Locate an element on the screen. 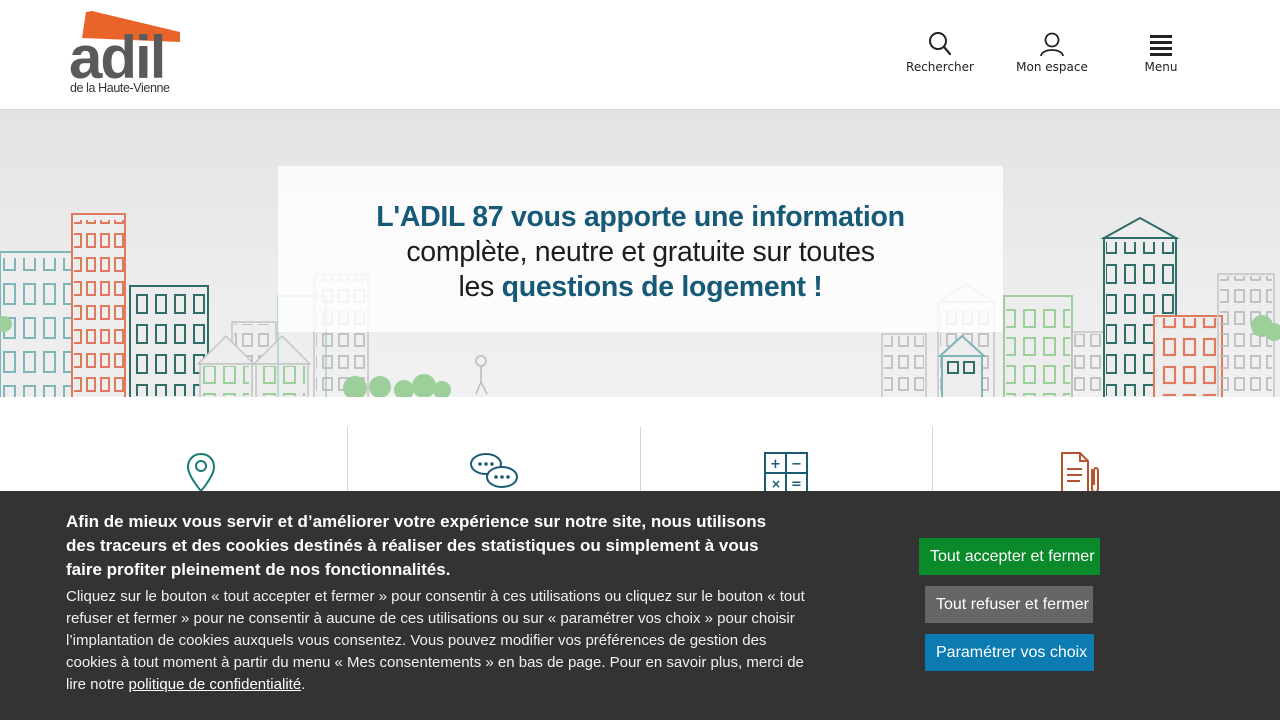  menu-button: Menu is located at coordinates (1161, 55).